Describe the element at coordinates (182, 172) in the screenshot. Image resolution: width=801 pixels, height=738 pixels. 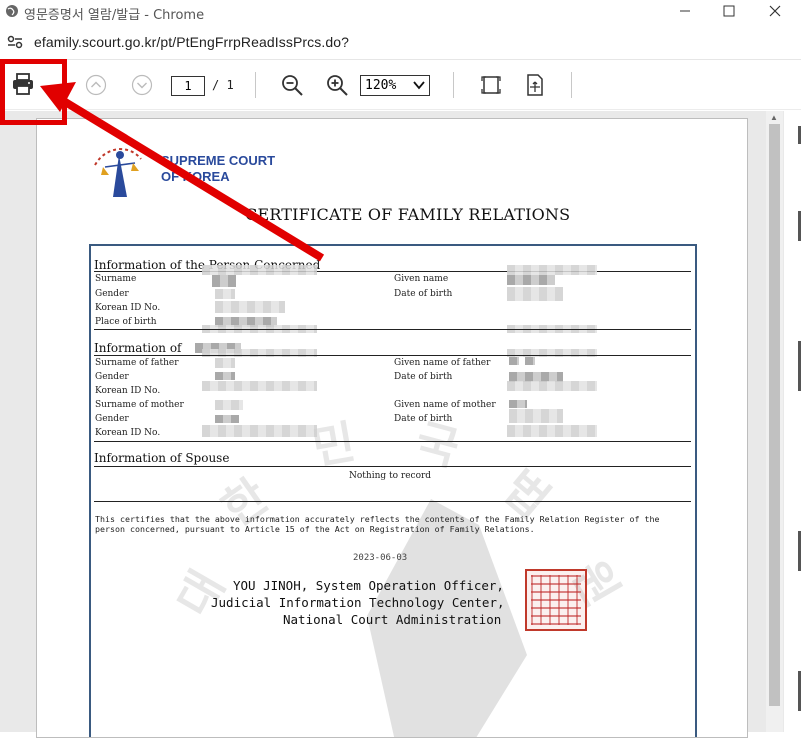
I see `annotation-arrow-icon` at that location.